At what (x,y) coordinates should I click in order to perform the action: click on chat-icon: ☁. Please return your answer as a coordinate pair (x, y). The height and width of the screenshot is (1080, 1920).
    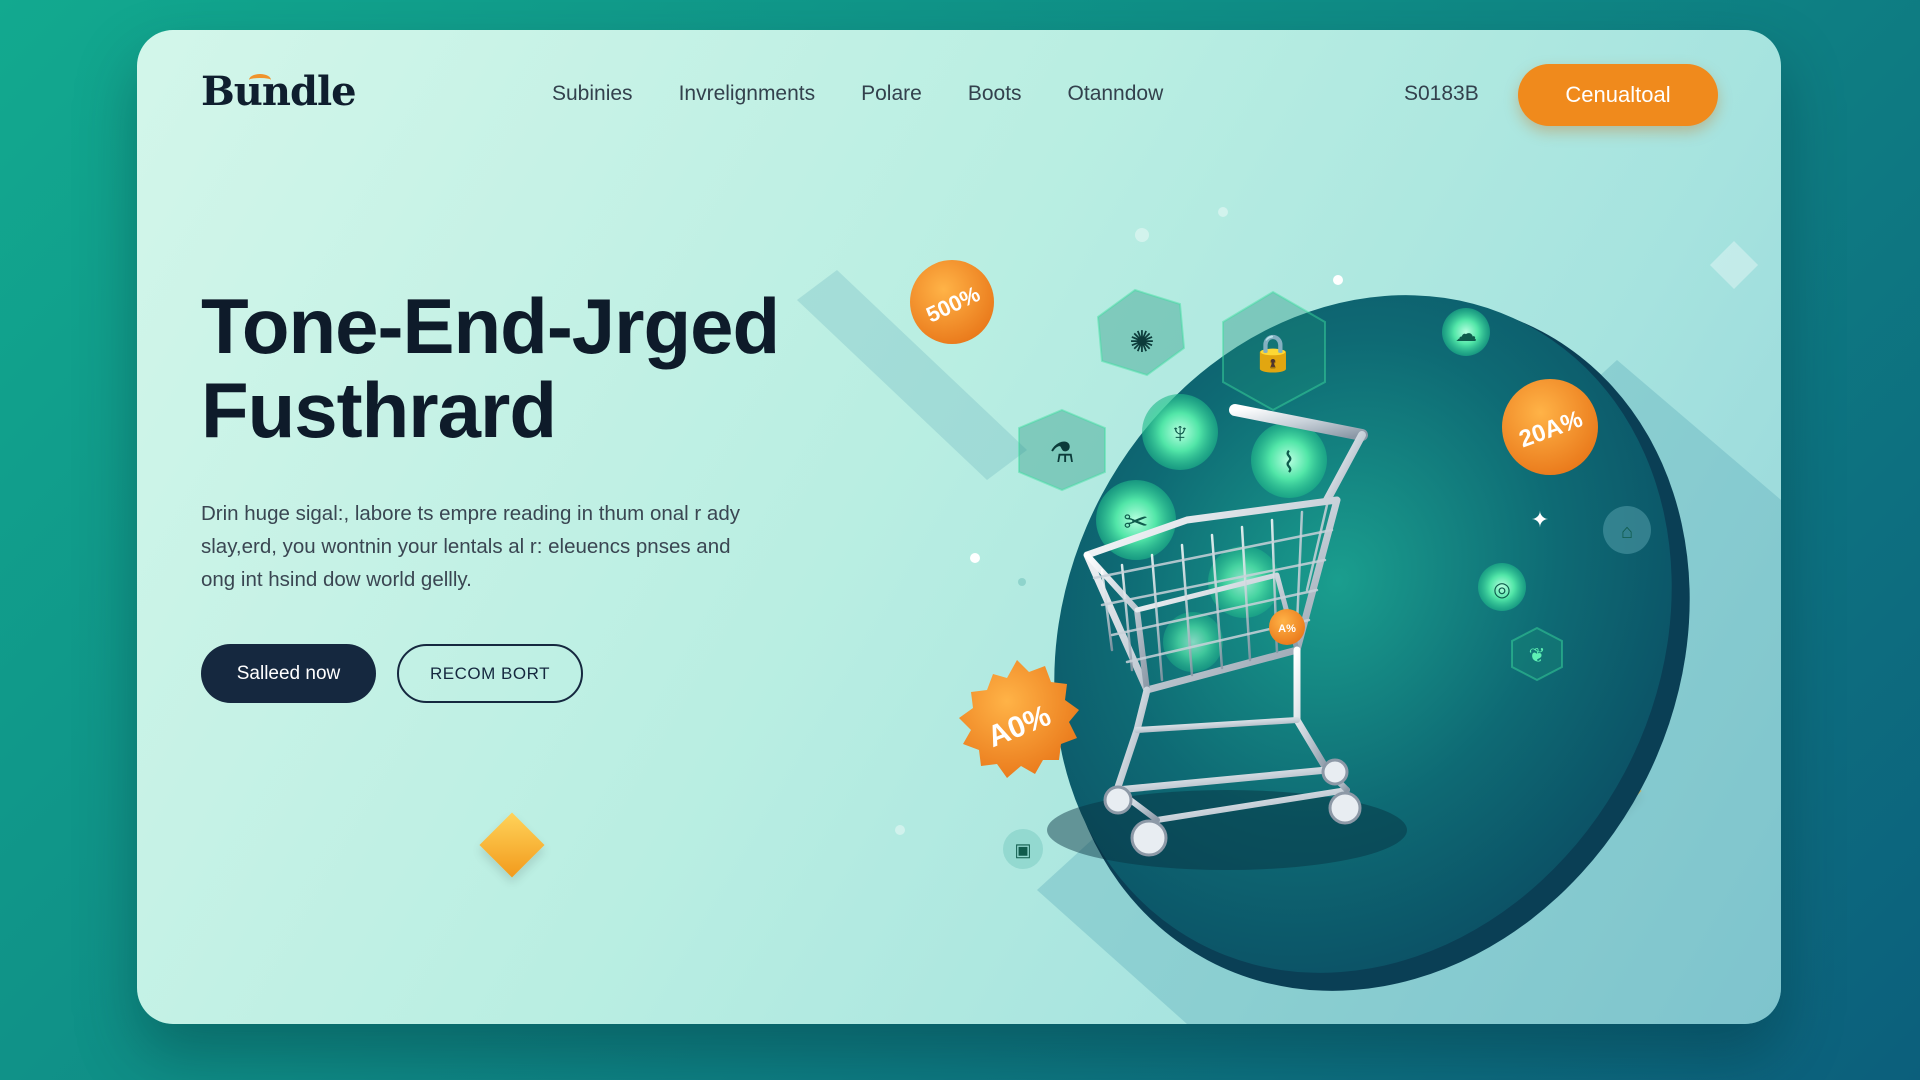
    Looking at the image, I should click on (1466, 333).